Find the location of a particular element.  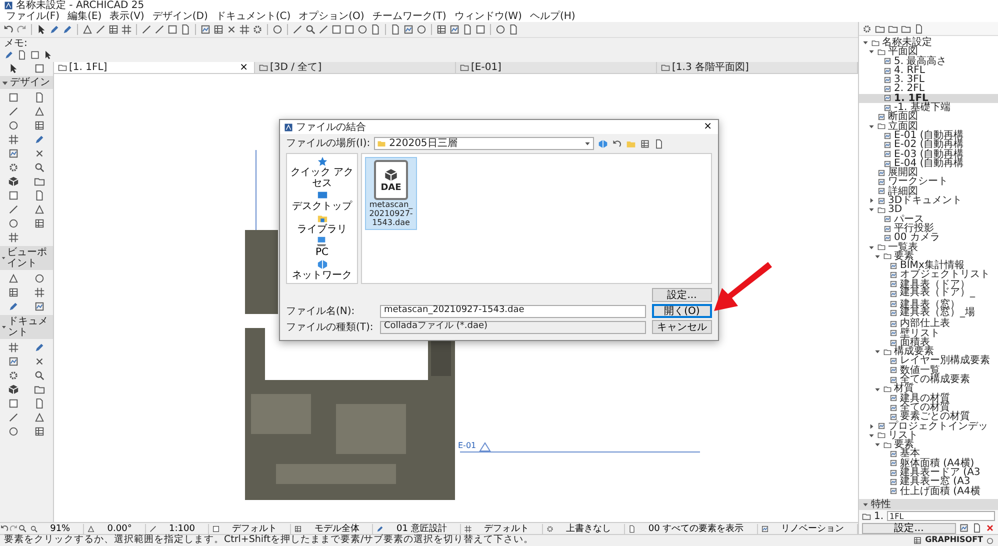

navigator-item: 立面図 is located at coordinates (928, 126).